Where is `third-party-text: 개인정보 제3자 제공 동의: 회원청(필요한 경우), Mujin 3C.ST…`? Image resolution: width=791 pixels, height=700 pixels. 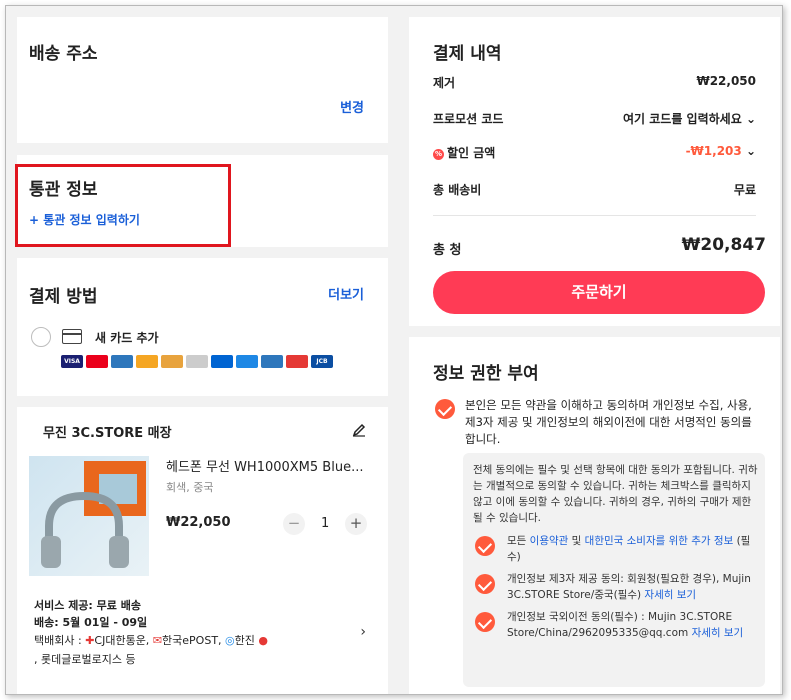 third-party-text: 개인정보 제3자 제공 동의: 회원청(필요한 경우), Mujin 3C.ST… is located at coordinates (629, 587).